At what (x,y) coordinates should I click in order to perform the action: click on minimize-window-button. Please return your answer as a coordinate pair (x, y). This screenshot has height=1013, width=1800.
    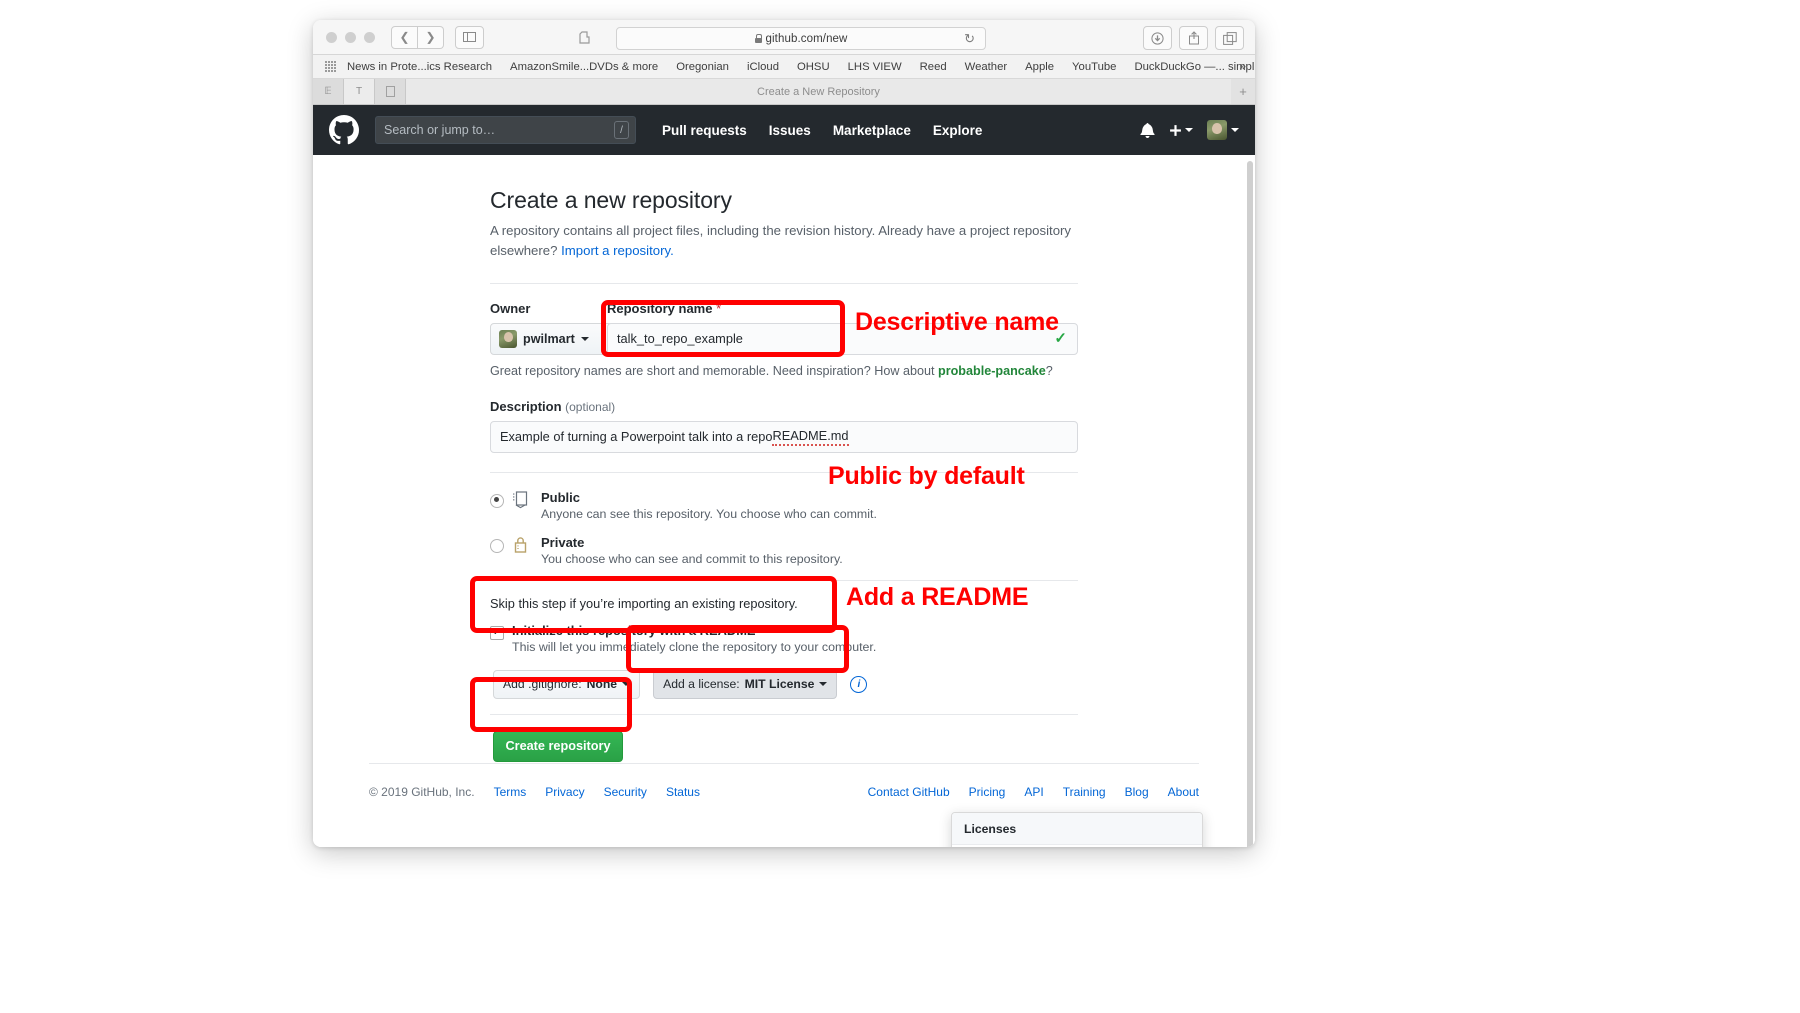
    Looking at the image, I should click on (350, 37).